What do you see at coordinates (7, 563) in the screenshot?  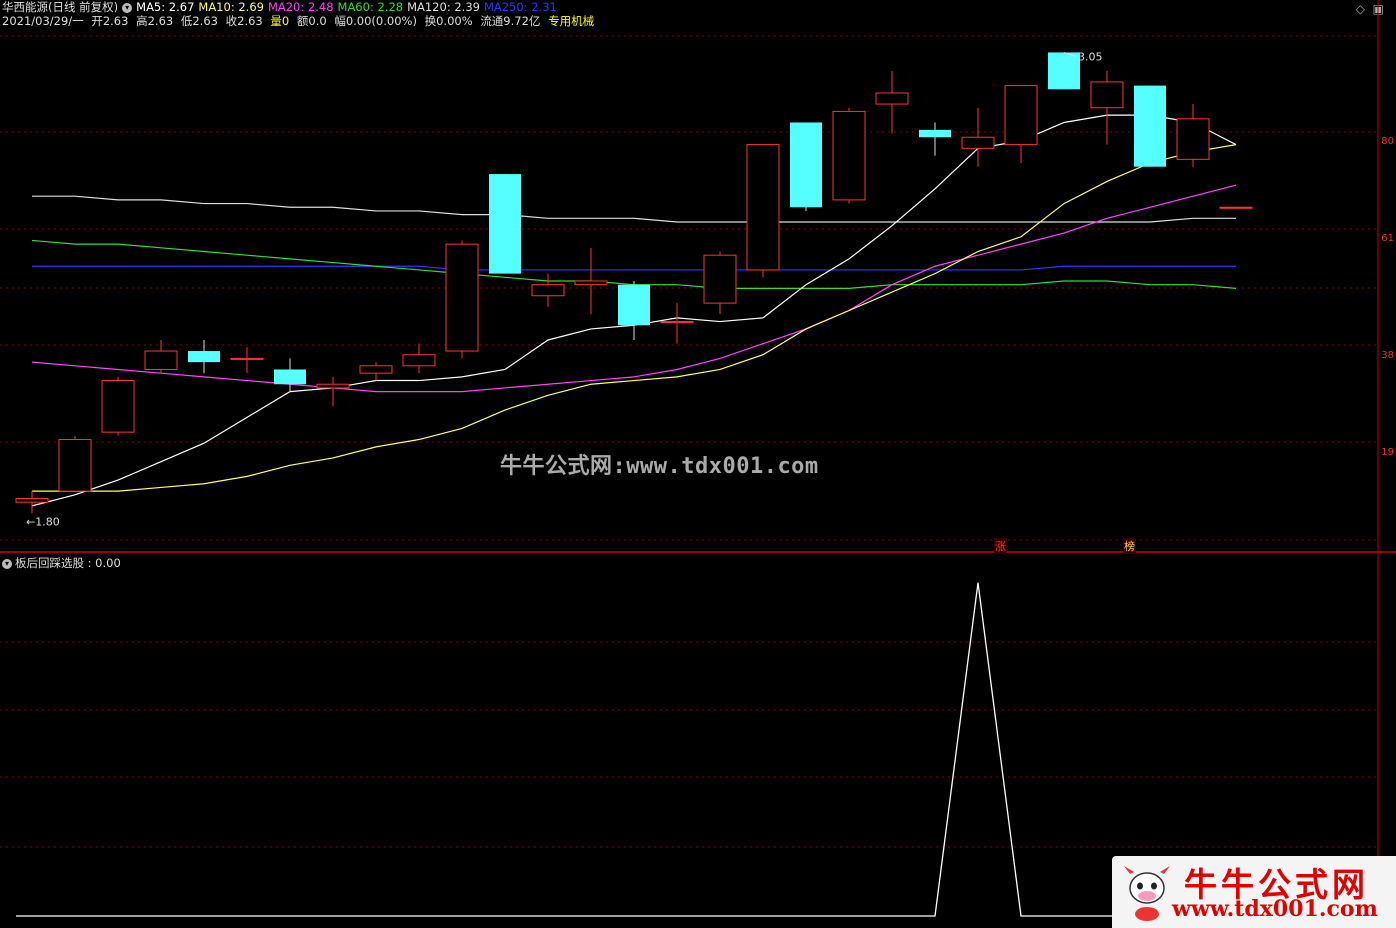 I see `indicator-settings-icon: ▾` at bounding box center [7, 563].